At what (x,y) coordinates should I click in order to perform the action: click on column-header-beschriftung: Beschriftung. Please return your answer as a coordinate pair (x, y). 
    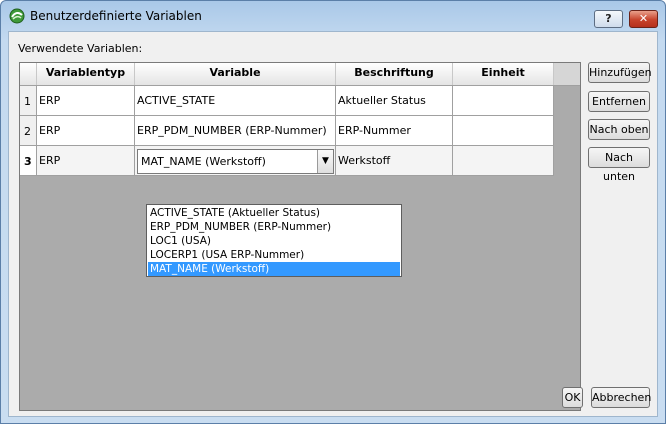
    Looking at the image, I should click on (394, 74).